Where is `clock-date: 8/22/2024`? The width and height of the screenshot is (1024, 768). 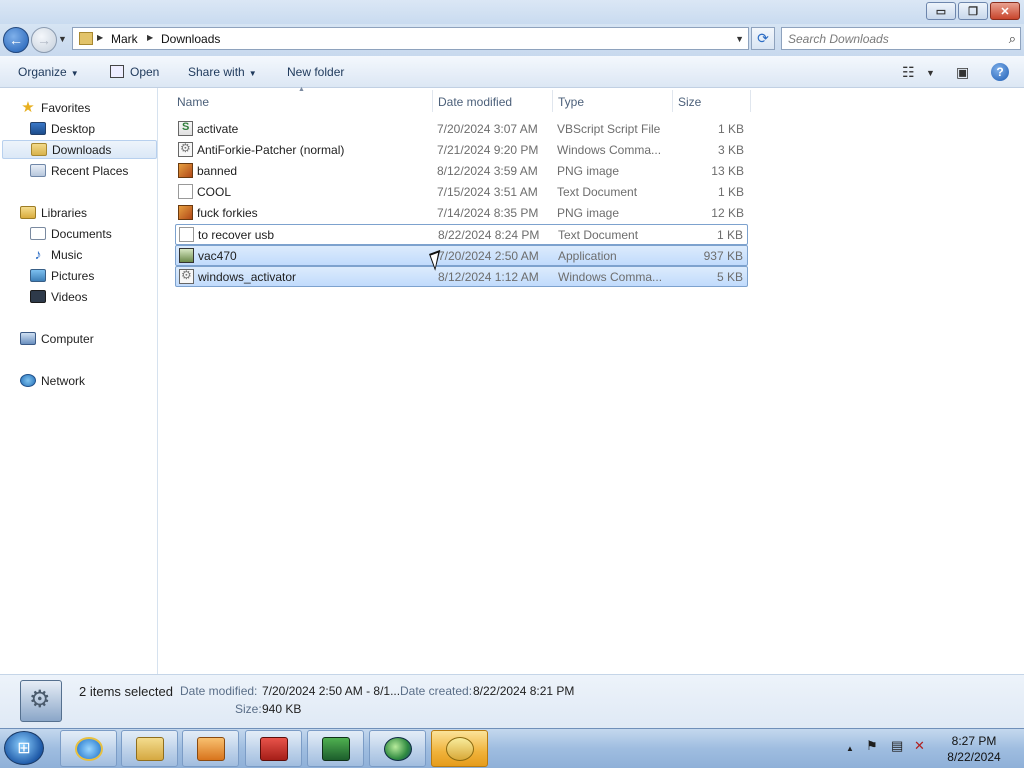
clock-date: 8/22/2024 is located at coordinates (974, 757).